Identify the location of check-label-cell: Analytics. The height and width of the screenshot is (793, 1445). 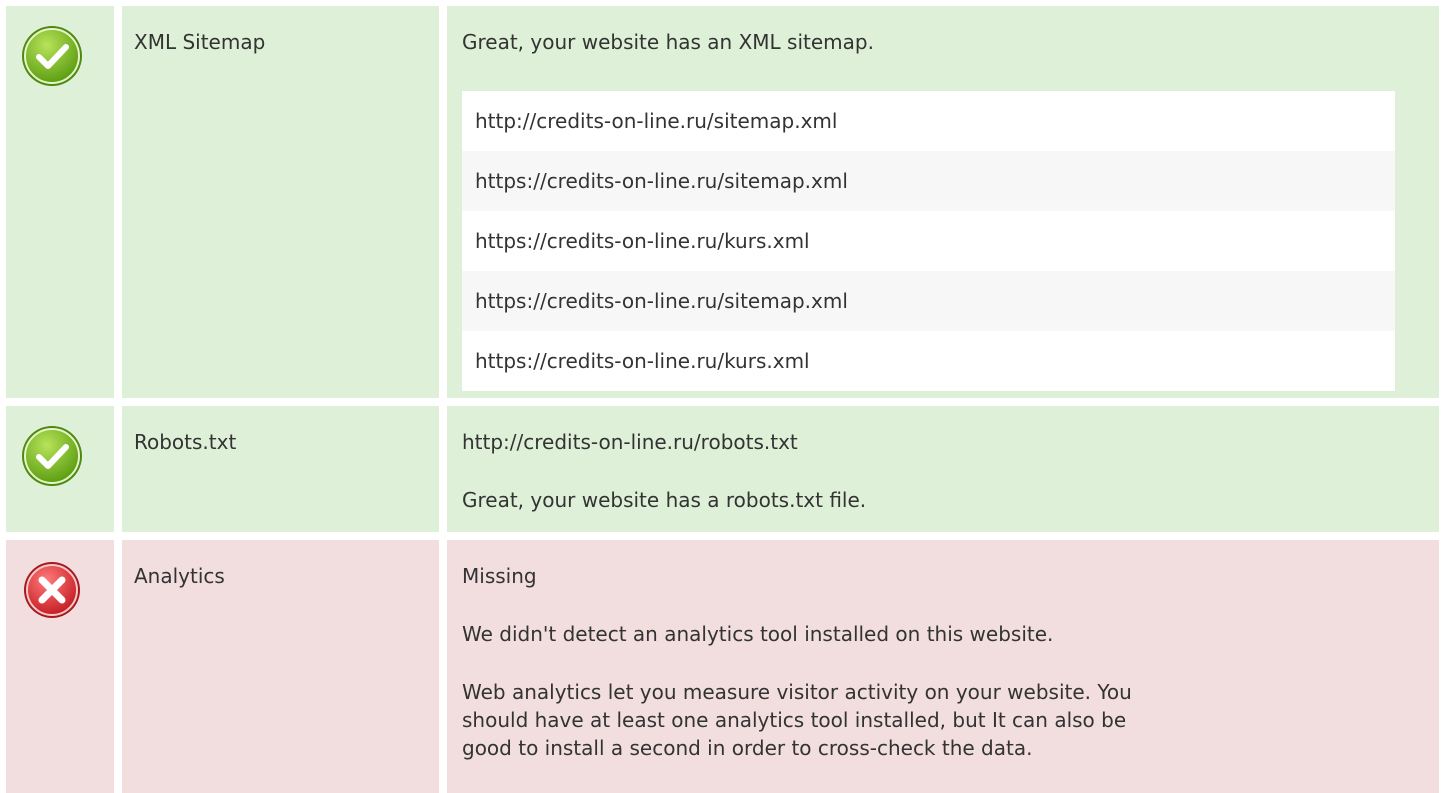
(280, 666).